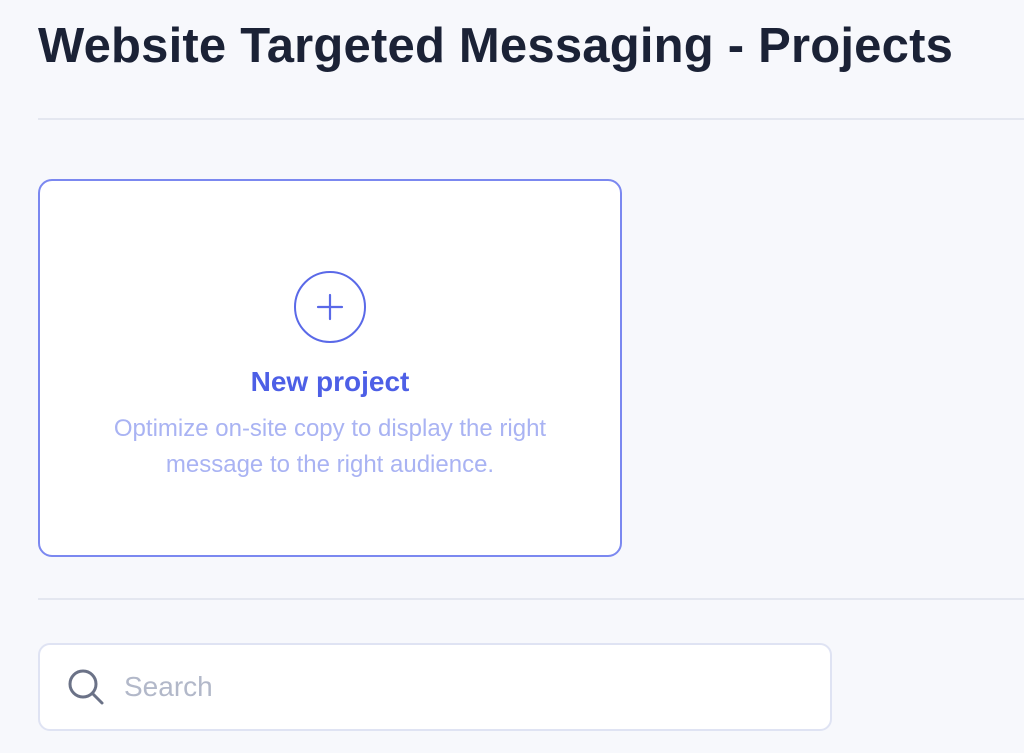 This screenshot has width=1024, height=753. I want to click on header-divider, so click(531, 119).